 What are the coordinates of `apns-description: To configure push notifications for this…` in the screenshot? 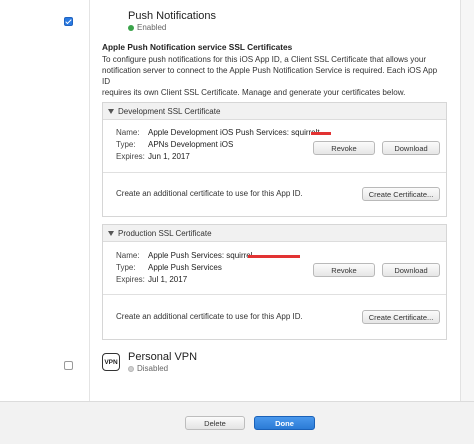 It's located at (274, 76).